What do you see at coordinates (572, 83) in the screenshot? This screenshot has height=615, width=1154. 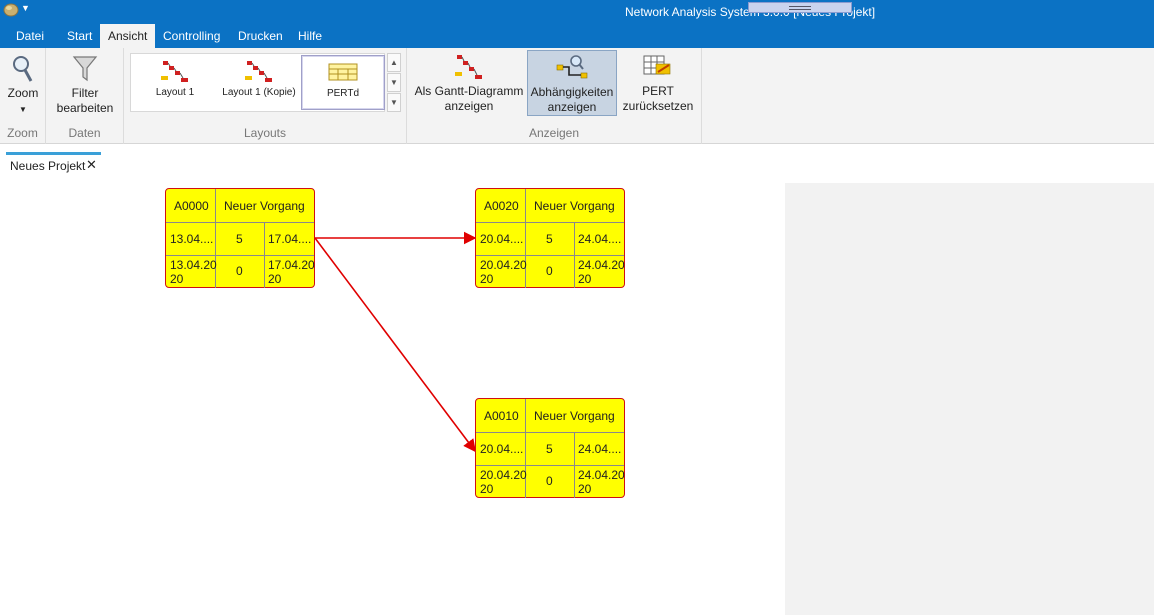 I see `show-dependencies-button: Abhängigkeiten anzeigen` at bounding box center [572, 83].